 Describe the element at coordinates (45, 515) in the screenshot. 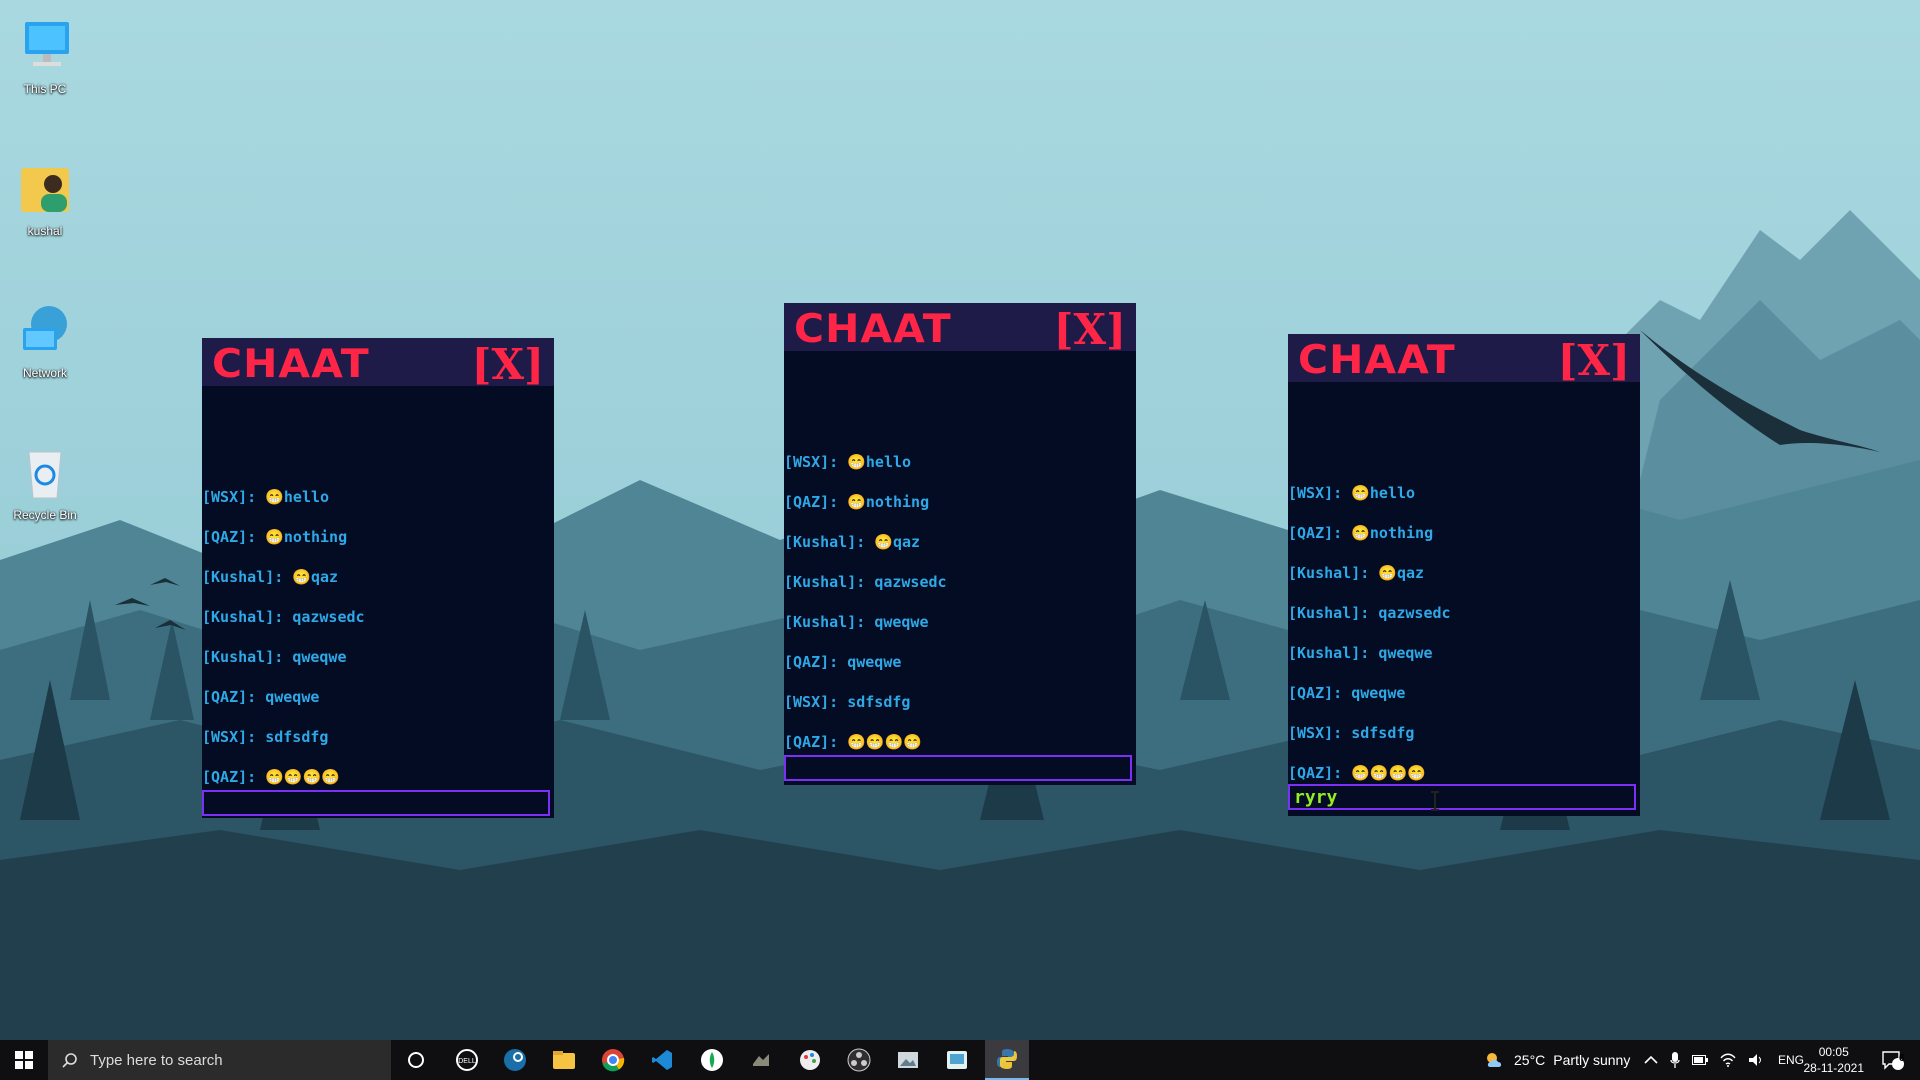

I see `desktop-icon-label: Recycle Bin` at that location.